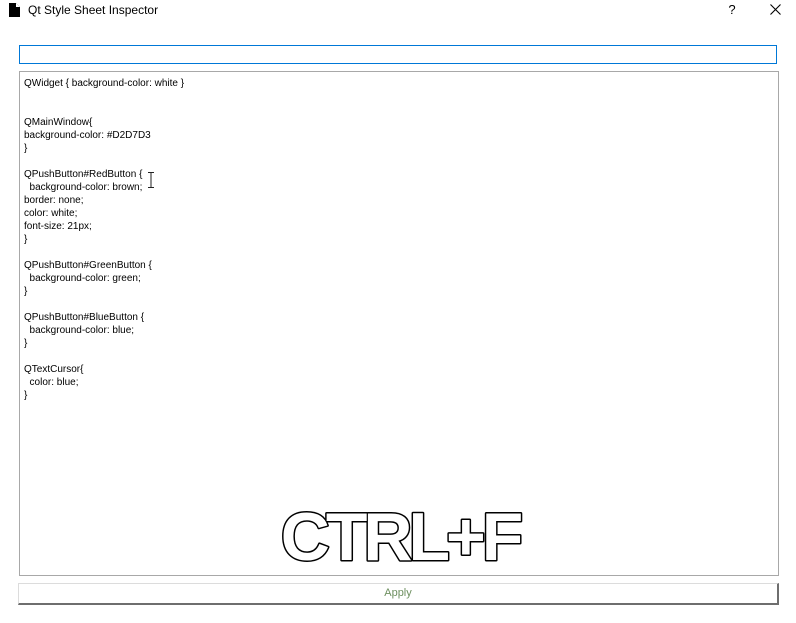 This screenshot has width=796, height=623. Describe the element at coordinates (14, 10) in the screenshot. I see `document-icon` at that location.